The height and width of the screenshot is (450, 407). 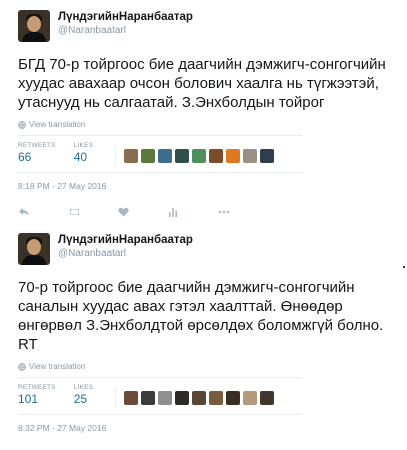 I want to click on tweet-timestamp: 8:32 PM - 27 May 2016, so click(x=208, y=428).